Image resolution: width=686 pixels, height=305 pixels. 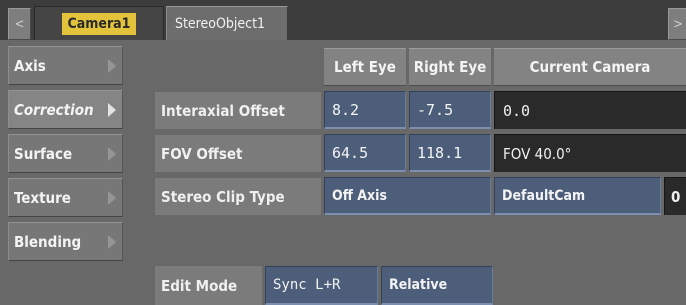 I want to click on column-header-left-eye: Left Eye, so click(x=365, y=67).